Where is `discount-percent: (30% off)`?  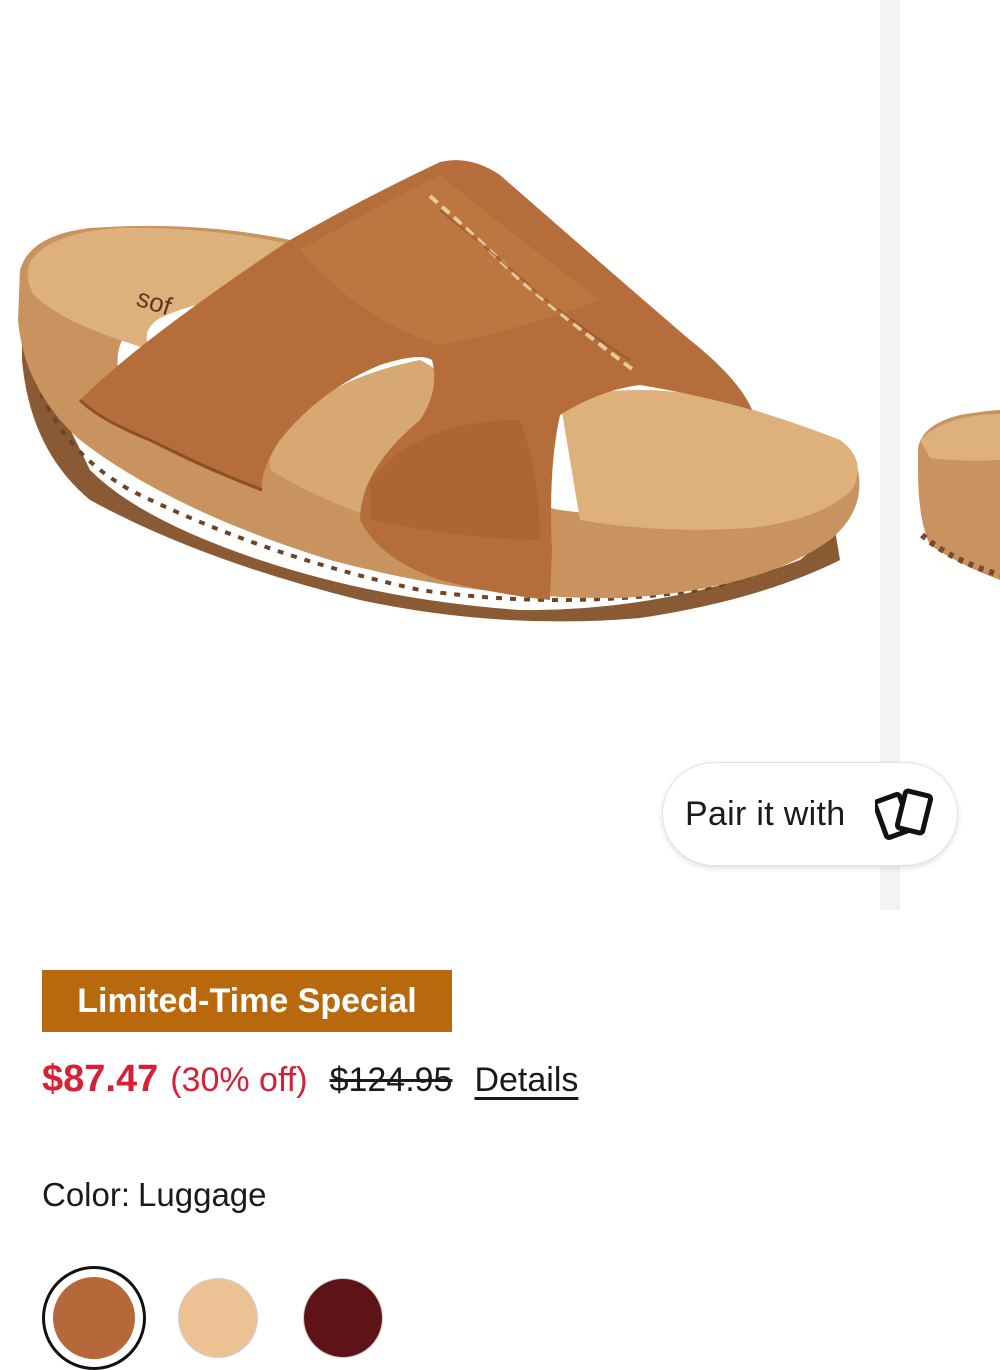 discount-percent: (30% off) is located at coordinates (239, 1080).